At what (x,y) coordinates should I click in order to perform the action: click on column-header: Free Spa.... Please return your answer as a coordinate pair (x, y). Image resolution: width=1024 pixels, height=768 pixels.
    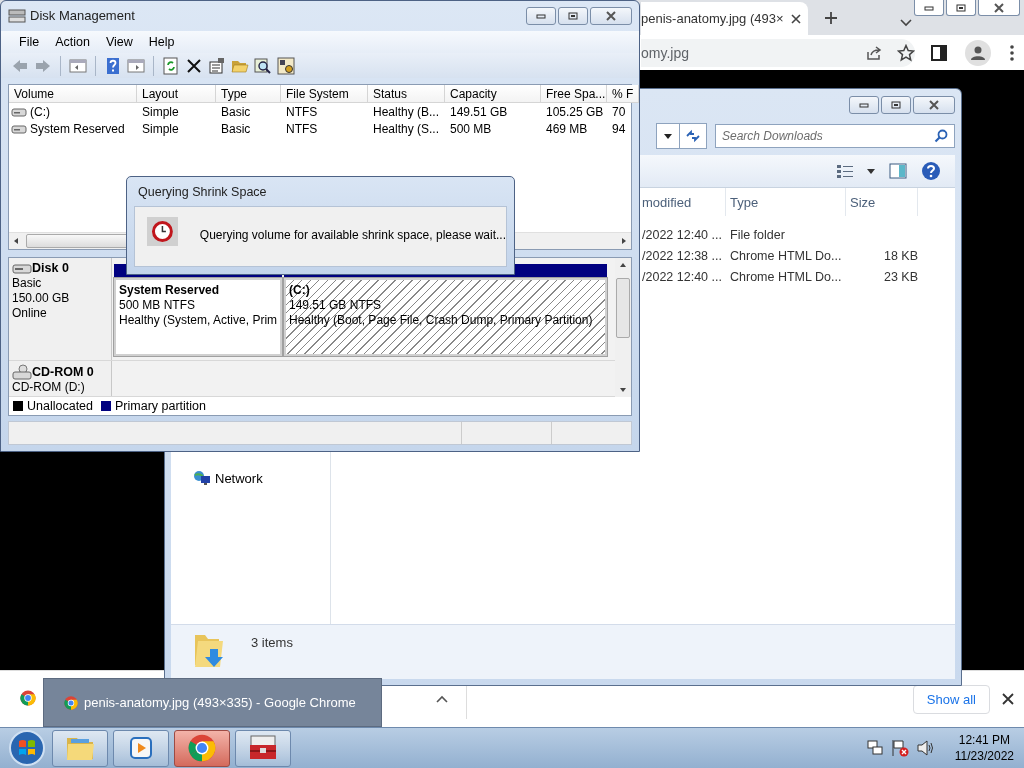
    Looking at the image, I should click on (574, 94).